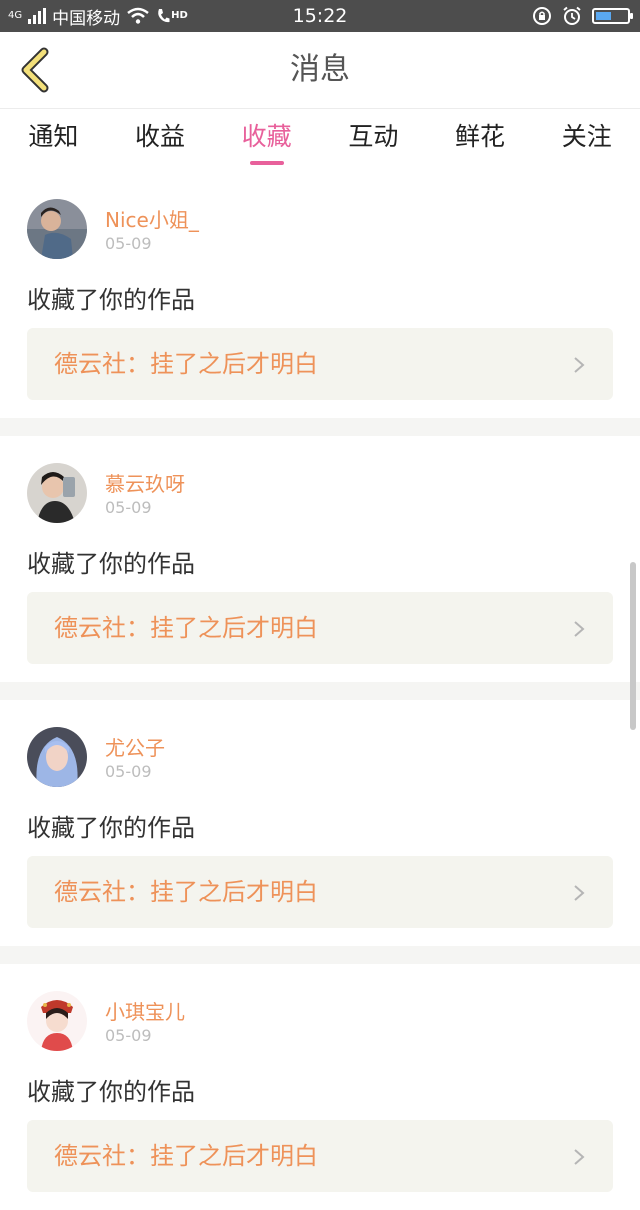 The width and height of the screenshot is (640, 1210). Describe the element at coordinates (152, 218) in the screenshot. I see `username: Nice小姐_` at that location.